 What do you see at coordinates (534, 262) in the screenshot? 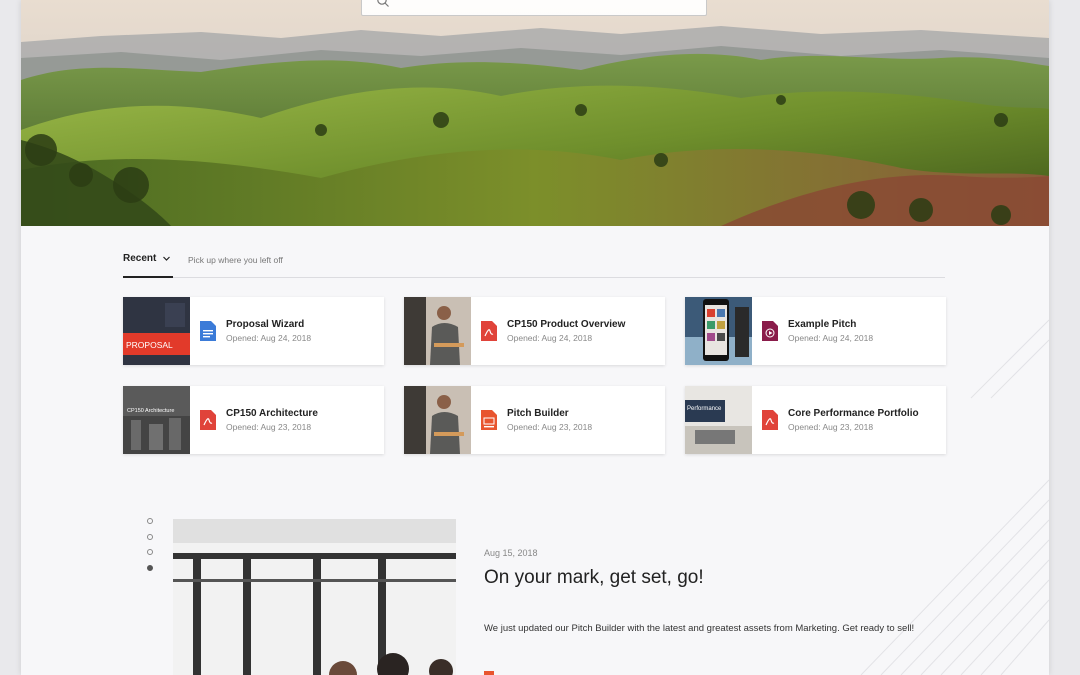
I see `recent-tabs-bar: Recent Pick up where you left off` at bounding box center [534, 262].